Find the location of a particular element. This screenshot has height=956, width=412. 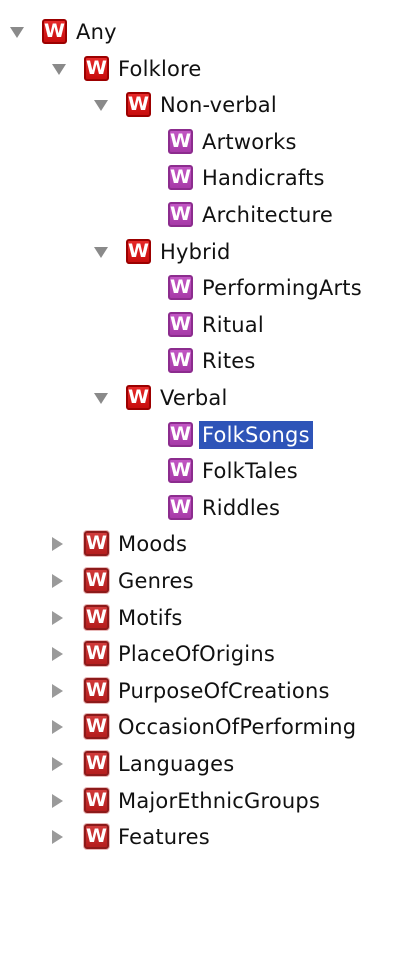

tree-node-performingarts: W PerformingArts is located at coordinates (206, 288).